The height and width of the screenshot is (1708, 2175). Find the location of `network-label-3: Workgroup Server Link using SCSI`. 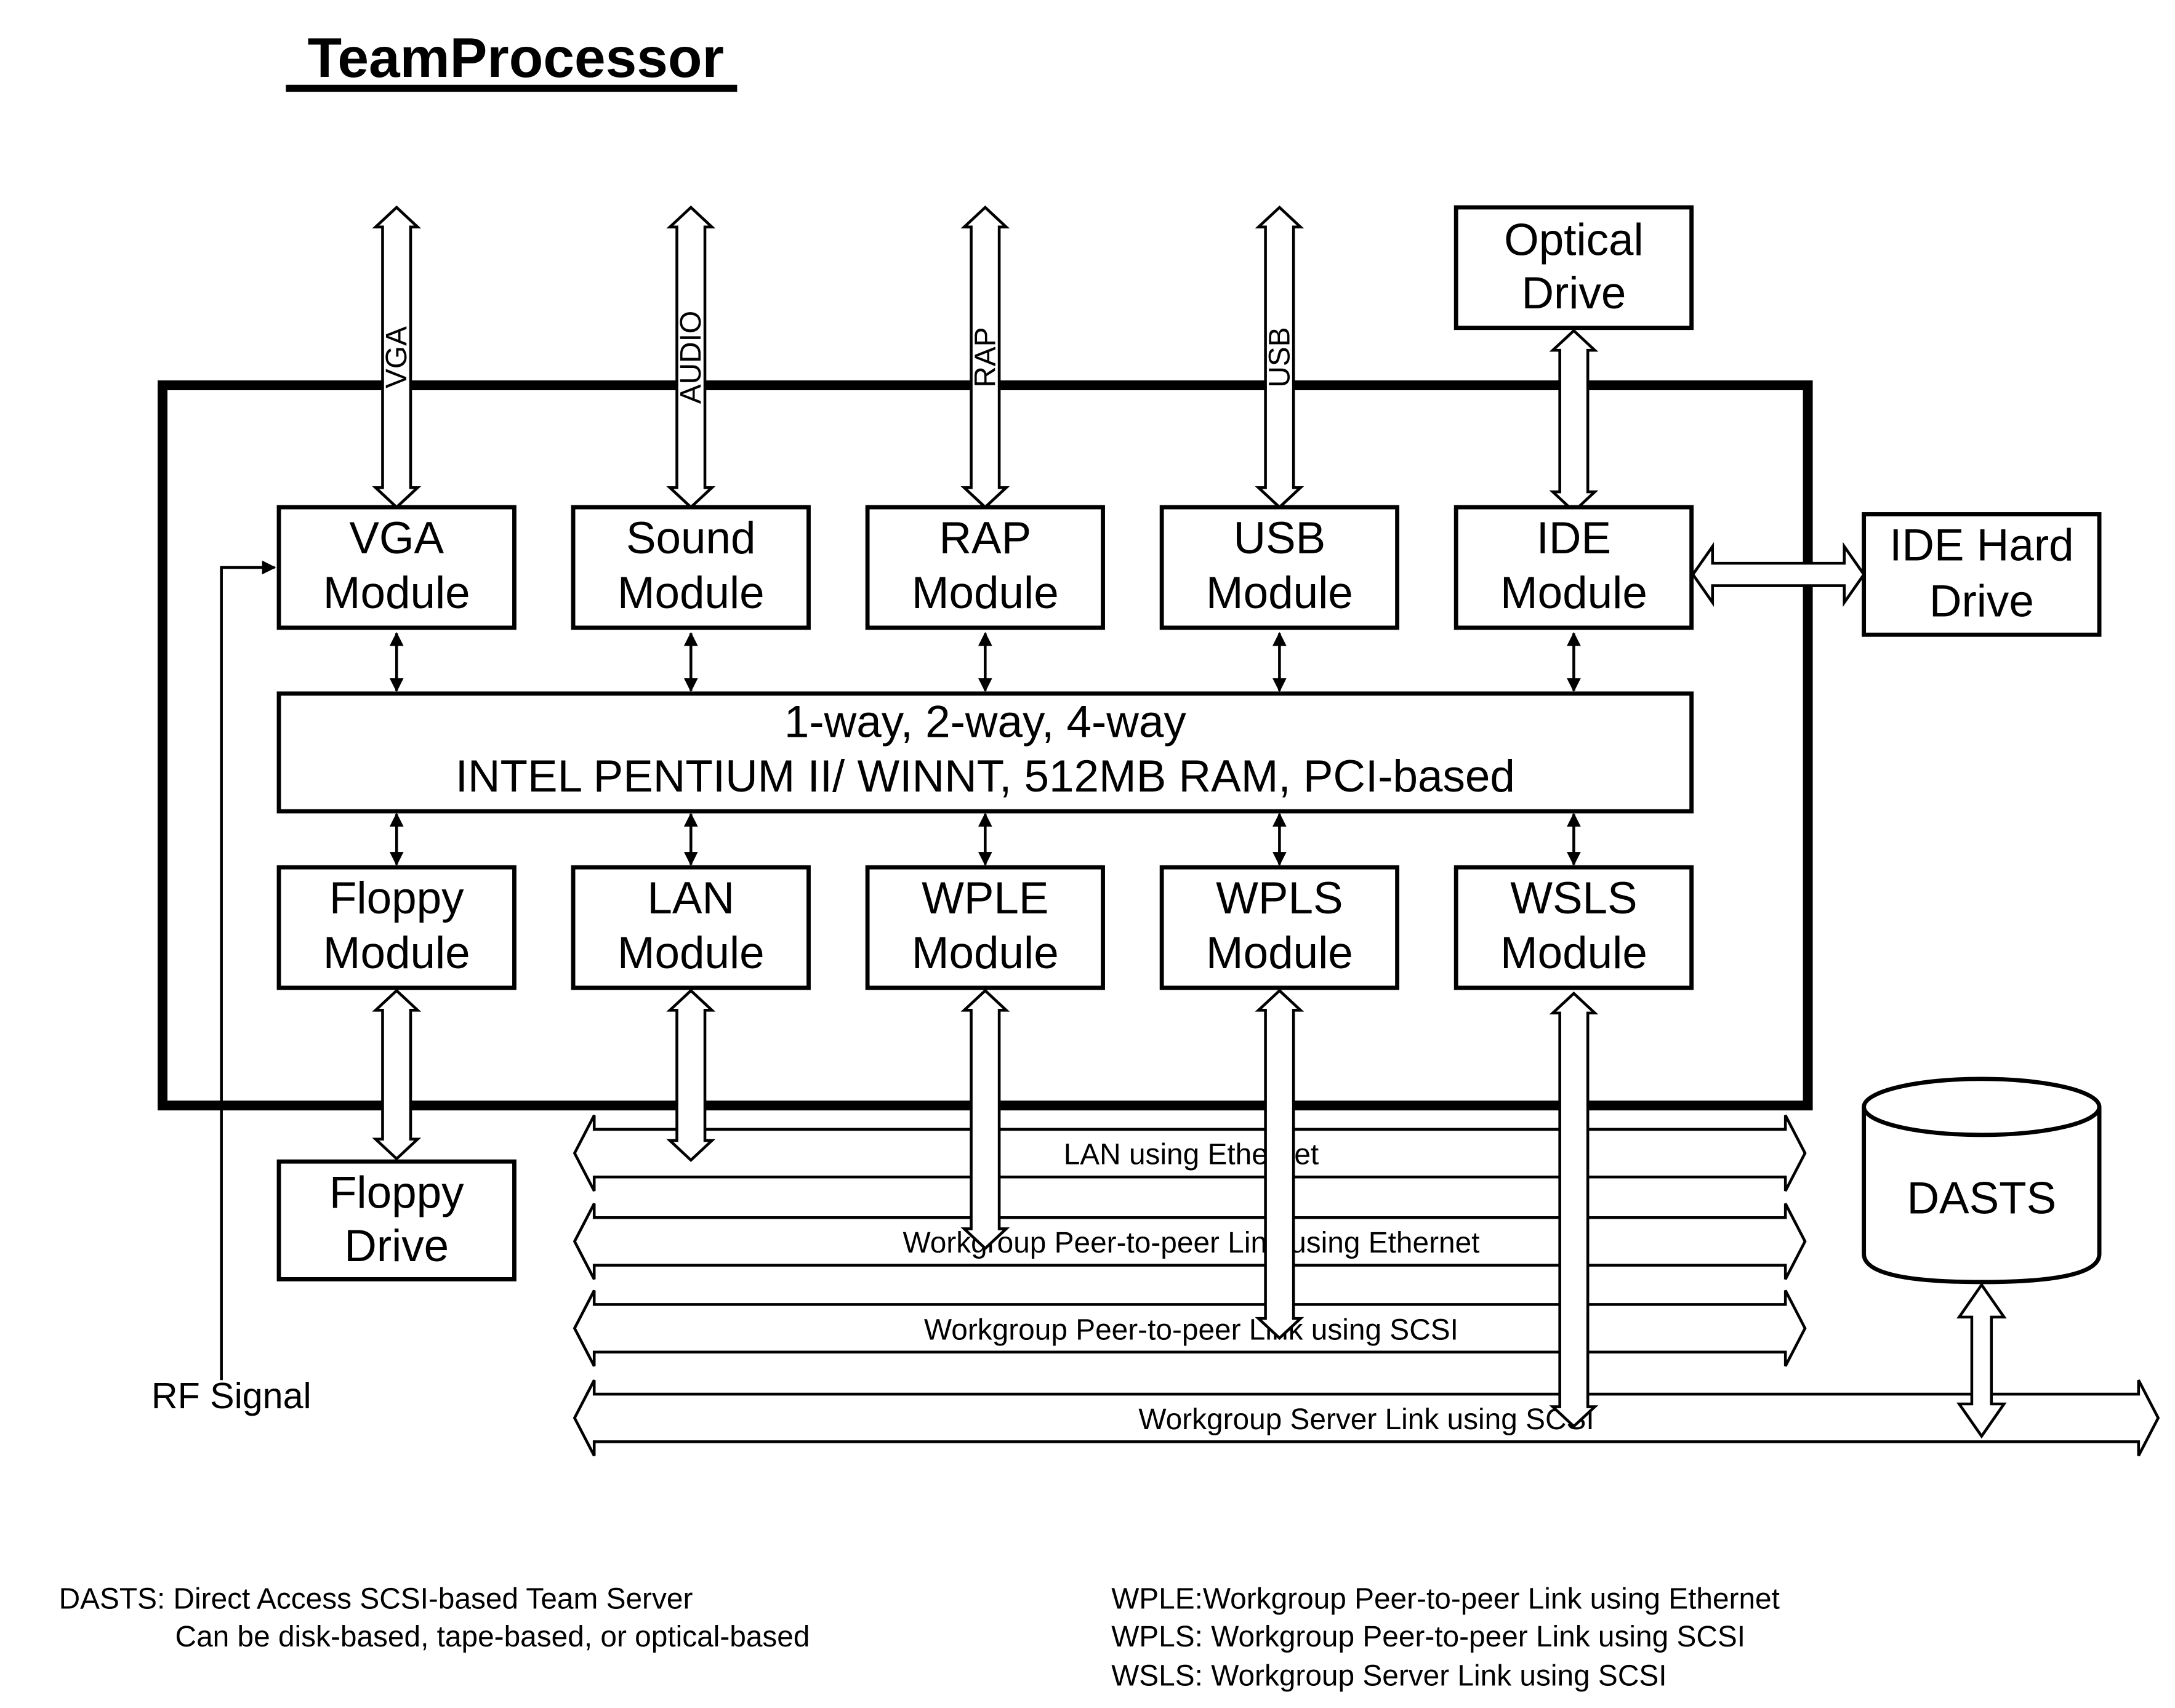

network-label-3: Workgroup Server Link using SCSI is located at coordinates (1366, 1419).